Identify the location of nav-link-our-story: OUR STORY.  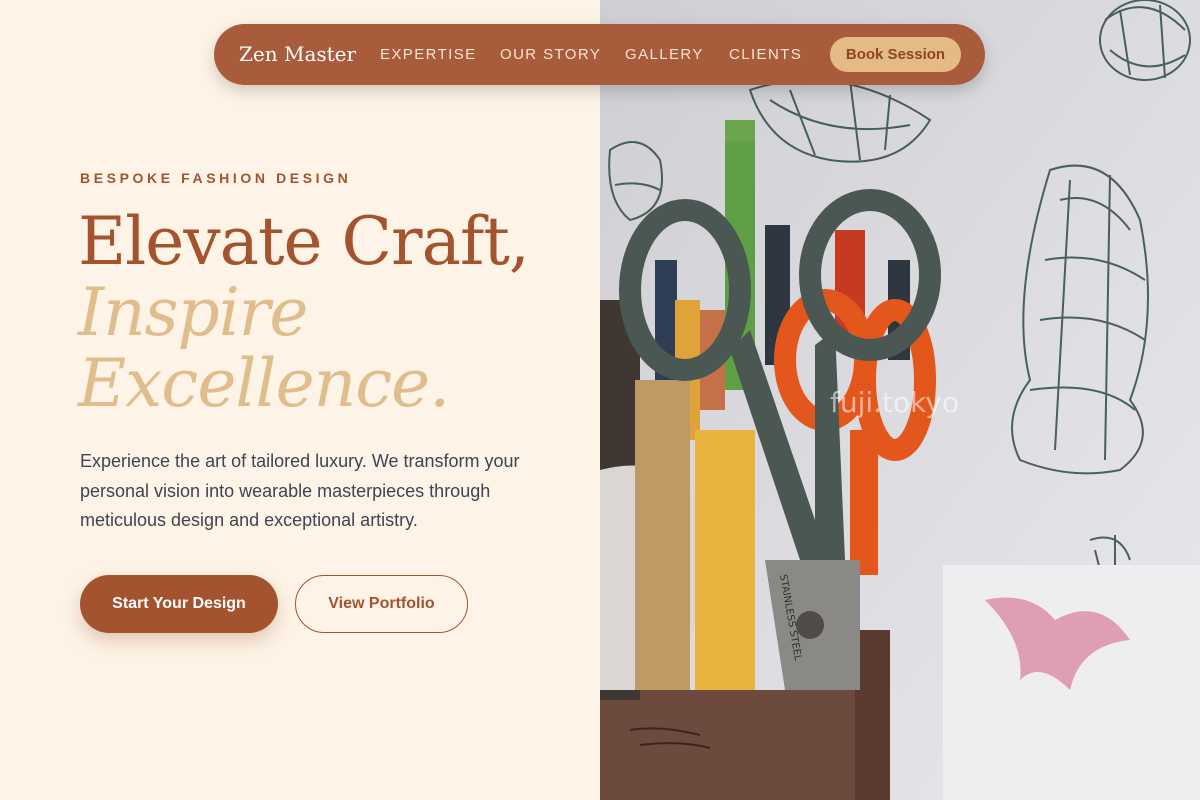
(550, 54).